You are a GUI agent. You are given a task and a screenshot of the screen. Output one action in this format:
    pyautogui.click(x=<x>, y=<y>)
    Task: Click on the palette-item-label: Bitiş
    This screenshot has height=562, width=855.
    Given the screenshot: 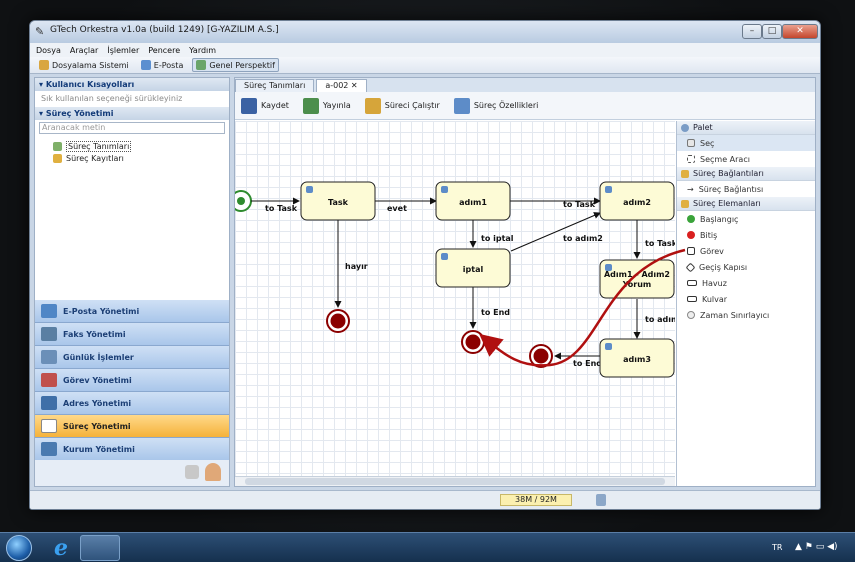 What is the action you would take?
    pyautogui.click(x=709, y=235)
    